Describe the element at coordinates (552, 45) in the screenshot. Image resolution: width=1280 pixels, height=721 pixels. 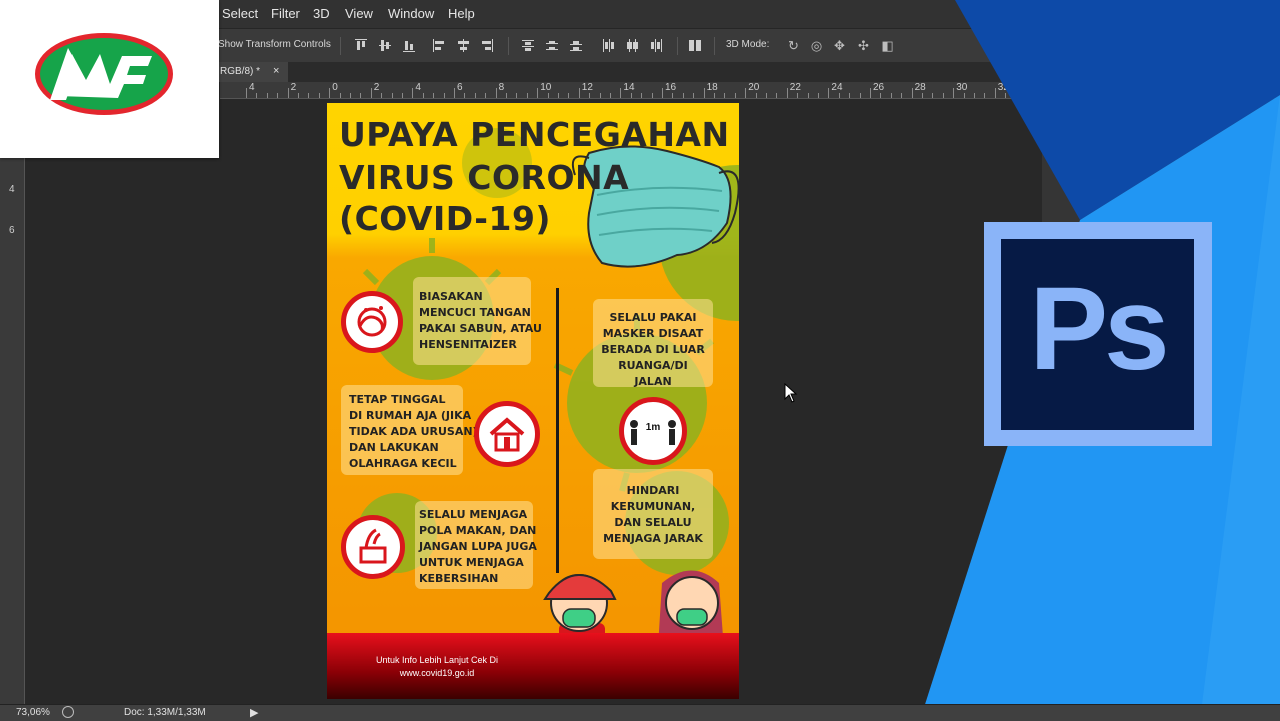
I see `distribute-vcenter-icon` at that location.